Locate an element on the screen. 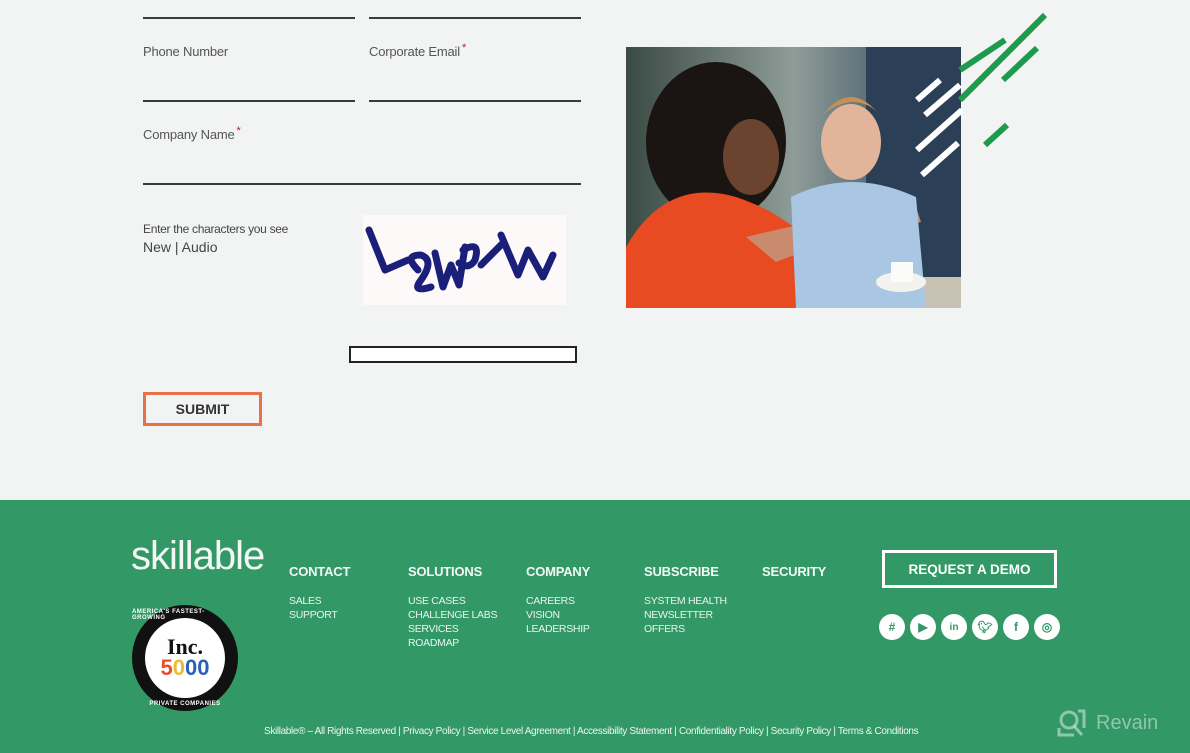 The width and height of the screenshot is (1190, 753). captcha-audio-link: Audio is located at coordinates (200, 247).